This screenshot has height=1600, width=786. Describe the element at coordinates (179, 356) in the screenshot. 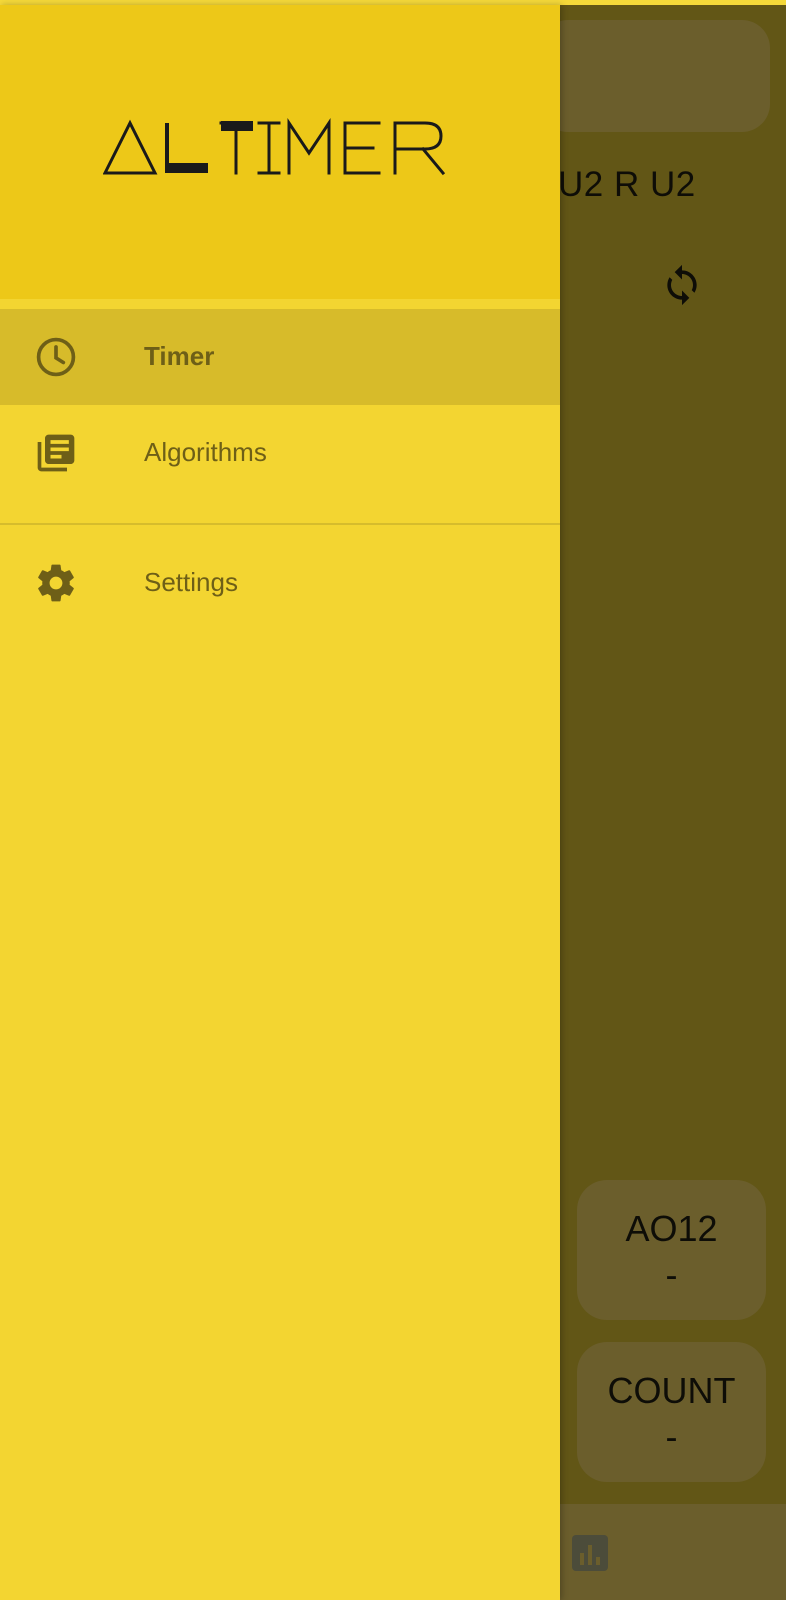

I see `nav-label-timer: Timer` at that location.